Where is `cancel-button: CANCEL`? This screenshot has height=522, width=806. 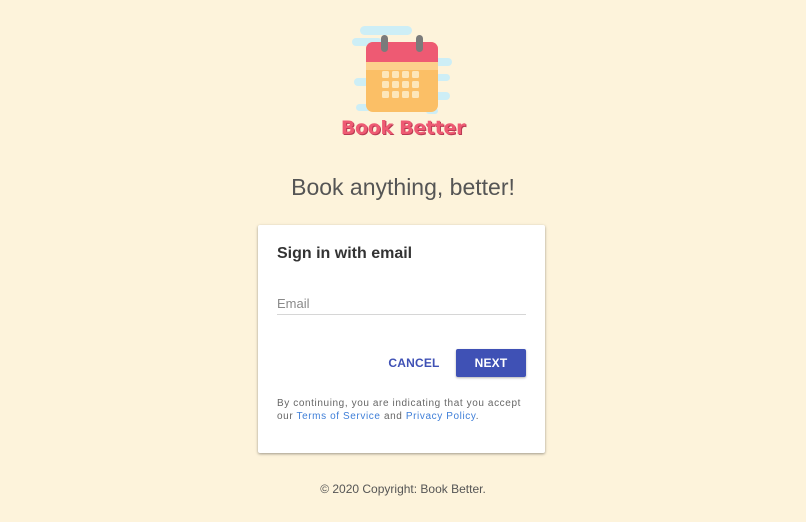 cancel-button: CANCEL is located at coordinates (414, 363).